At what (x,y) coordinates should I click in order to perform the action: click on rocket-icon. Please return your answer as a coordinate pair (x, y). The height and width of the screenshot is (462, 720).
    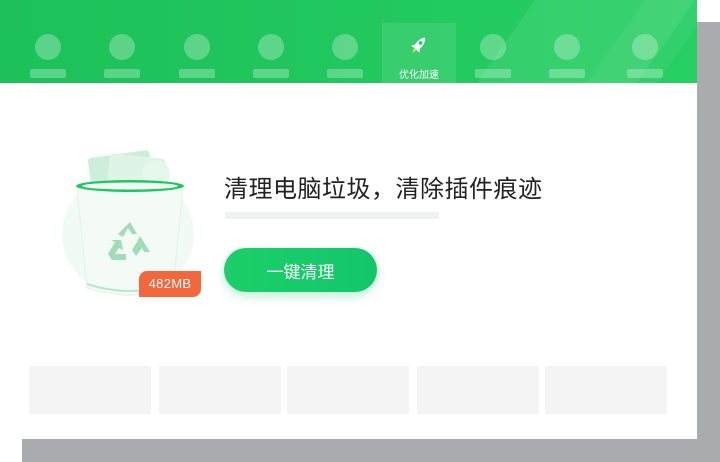
    Looking at the image, I should click on (418, 45).